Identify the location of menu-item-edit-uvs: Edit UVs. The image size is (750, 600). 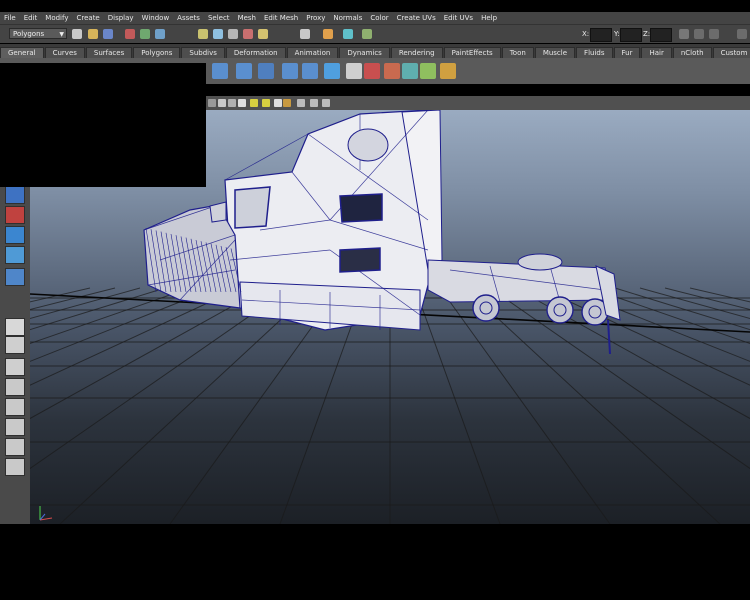
(458, 18).